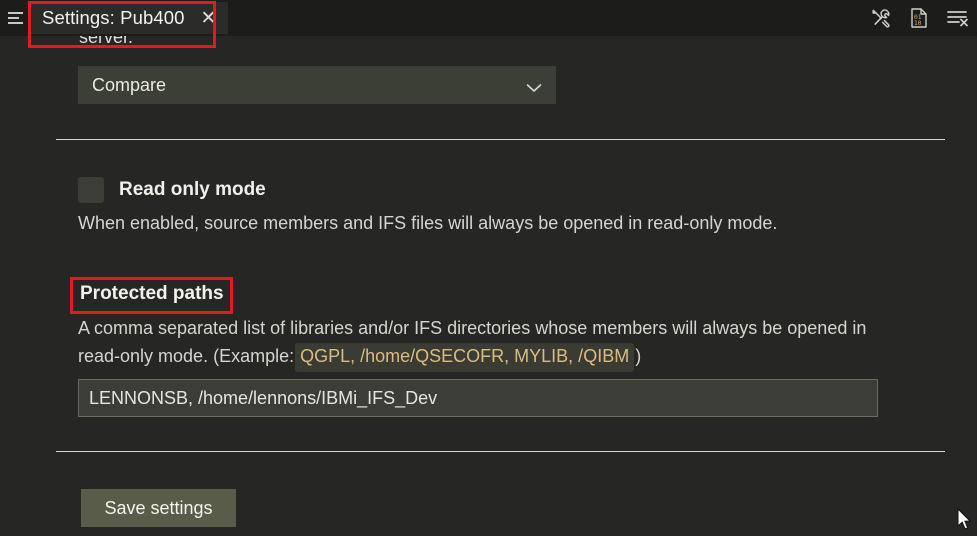  Describe the element at coordinates (317, 85) in the screenshot. I see `compare-mode-dropdown: Compare` at that location.